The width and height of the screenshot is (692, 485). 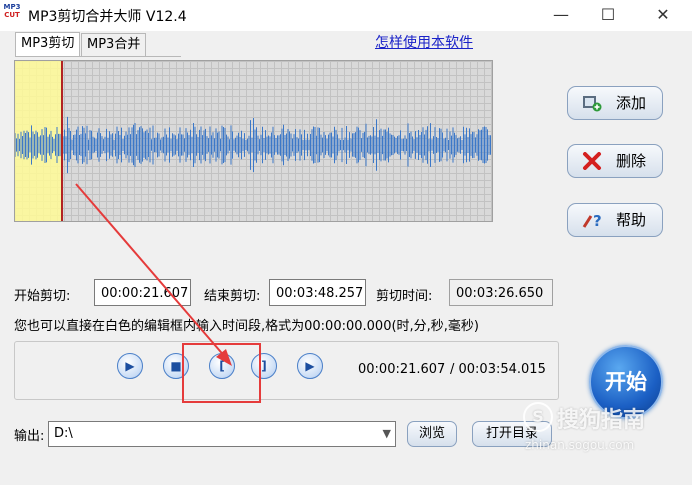 What do you see at coordinates (538, 417) in the screenshot?
I see `watermark-logo: S` at bounding box center [538, 417].